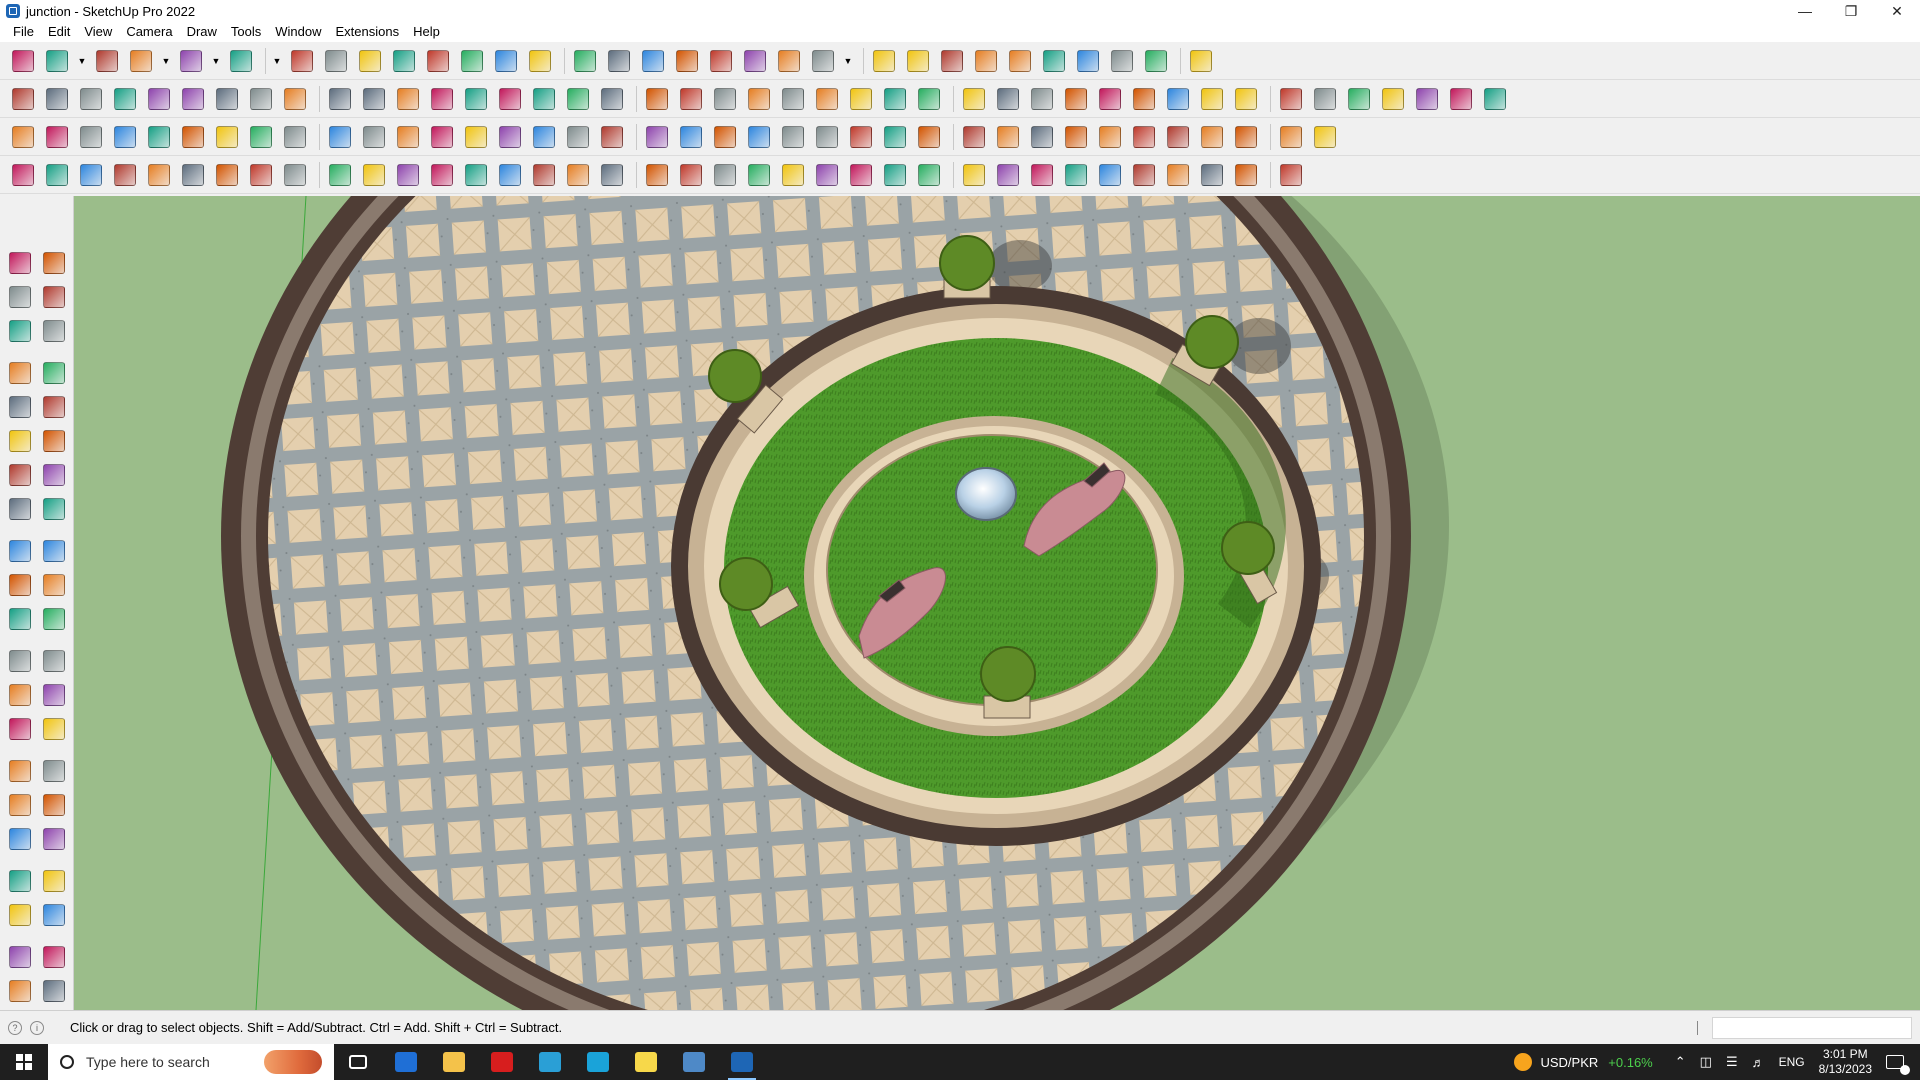 Image resolution: width=1920 pixels, height=1080 pixels. Describe the element at coordinates (1851, 11) in the screenshot. I see `restore-button: ❐` at that location.